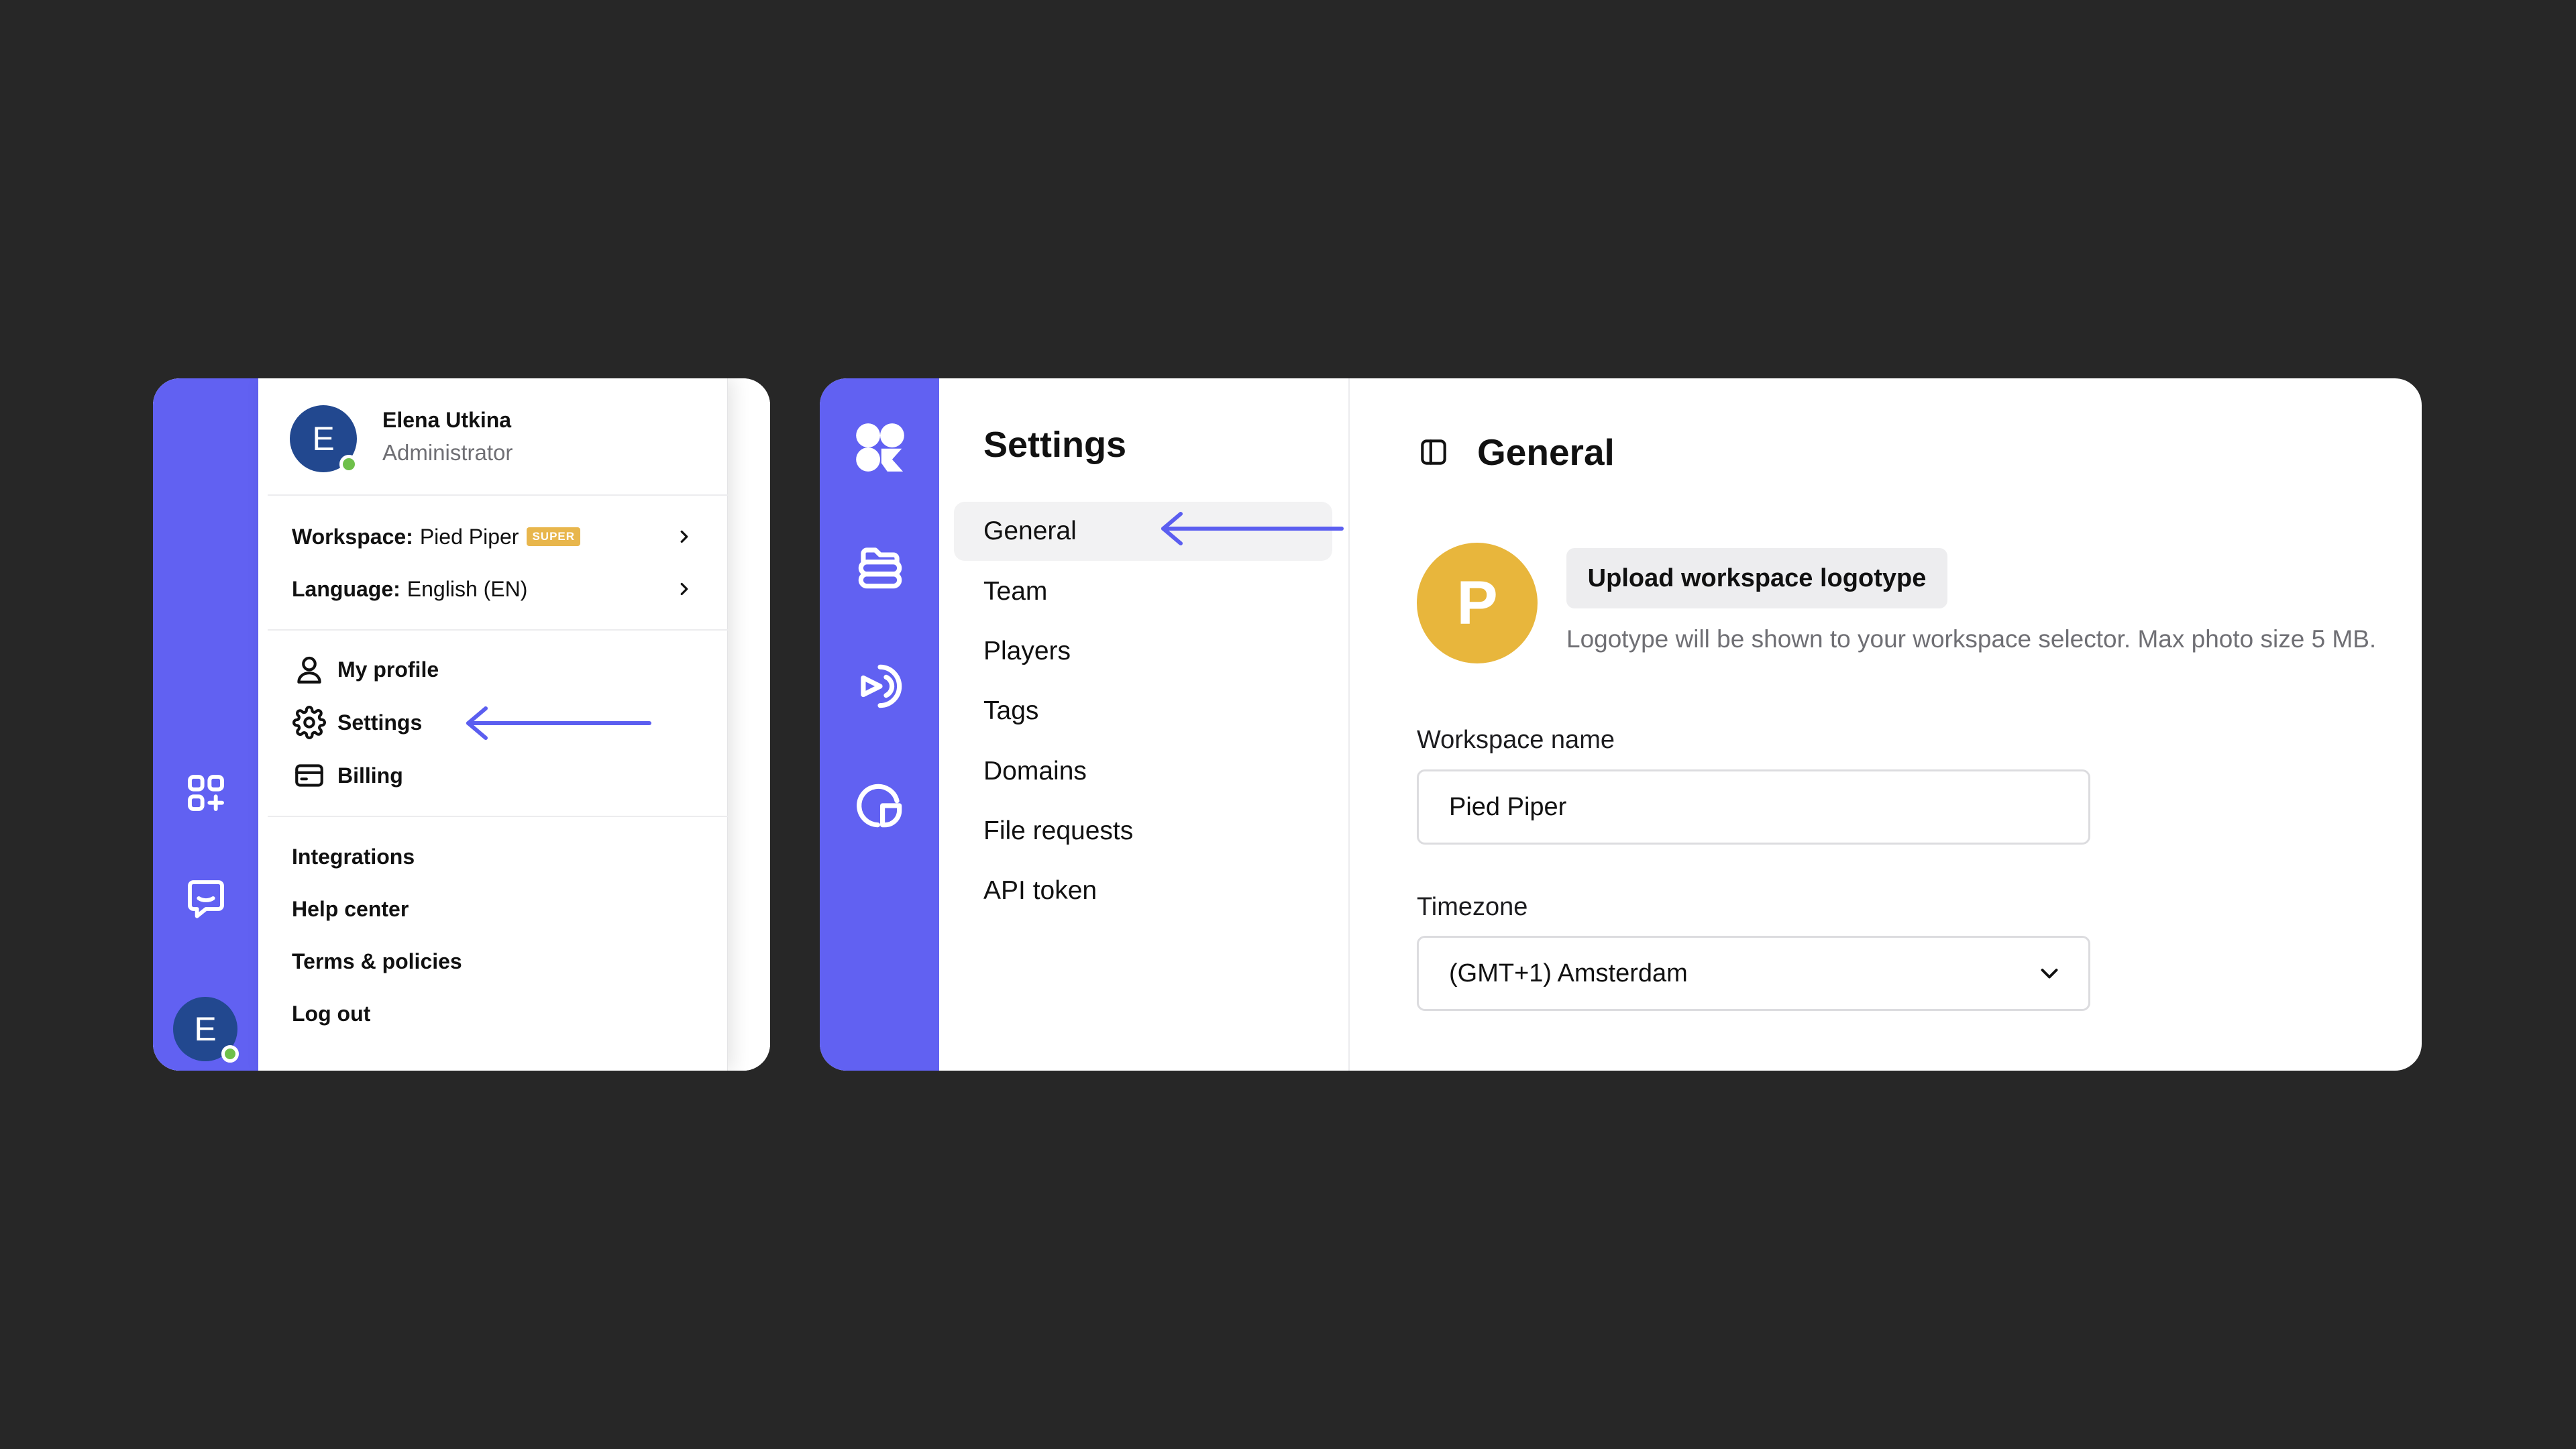  What do you see at coordinates (388, 669) in the screenshot?
I see `menu-item-label: My profile` at bounding box center [388, 669].